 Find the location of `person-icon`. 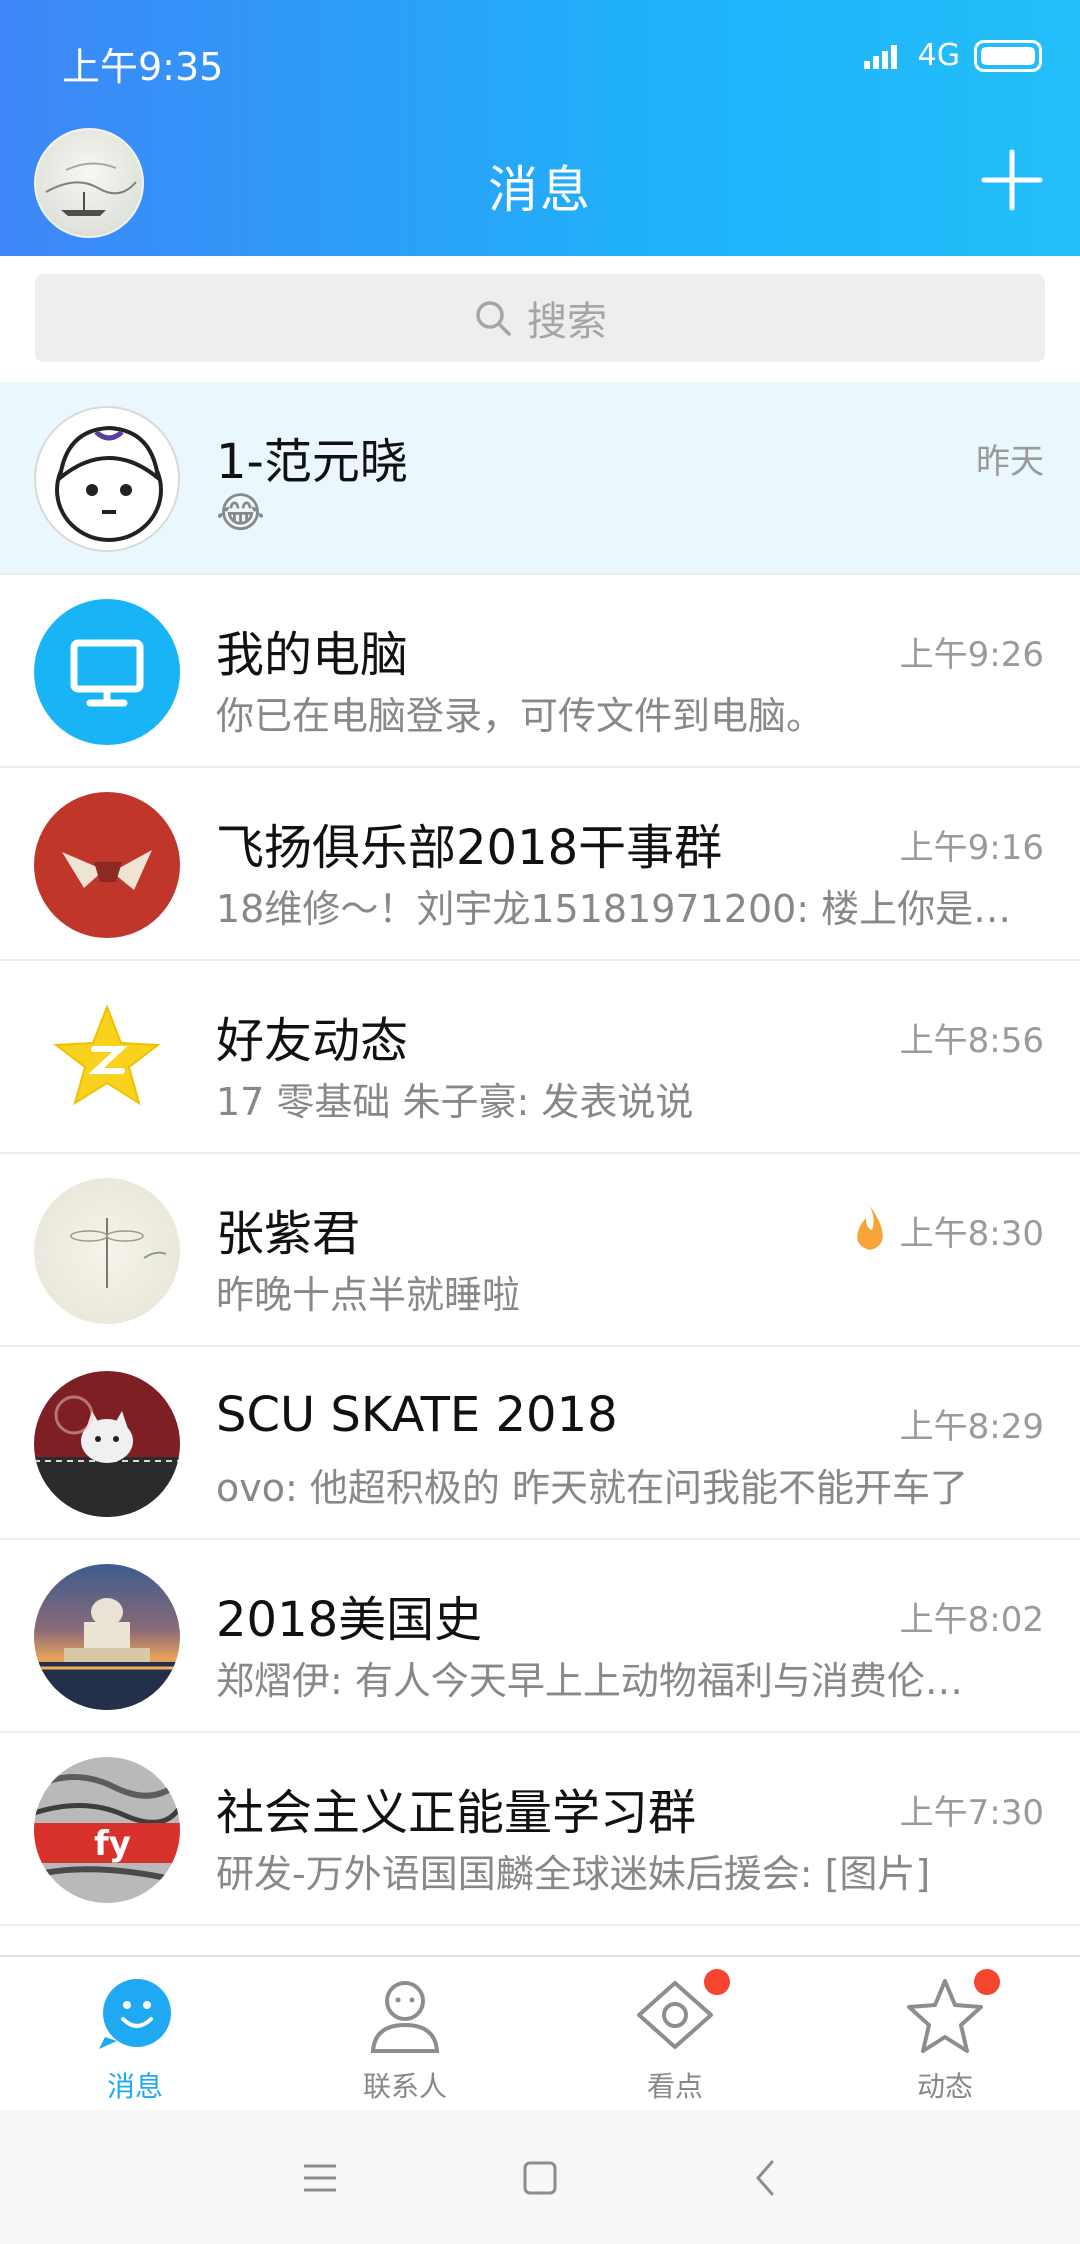

person-icon is located at coordinates (405, 2017).